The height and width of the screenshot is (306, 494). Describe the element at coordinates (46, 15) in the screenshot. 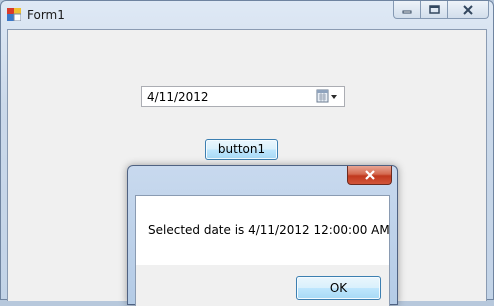

I see `window-title: Form1` at that location.